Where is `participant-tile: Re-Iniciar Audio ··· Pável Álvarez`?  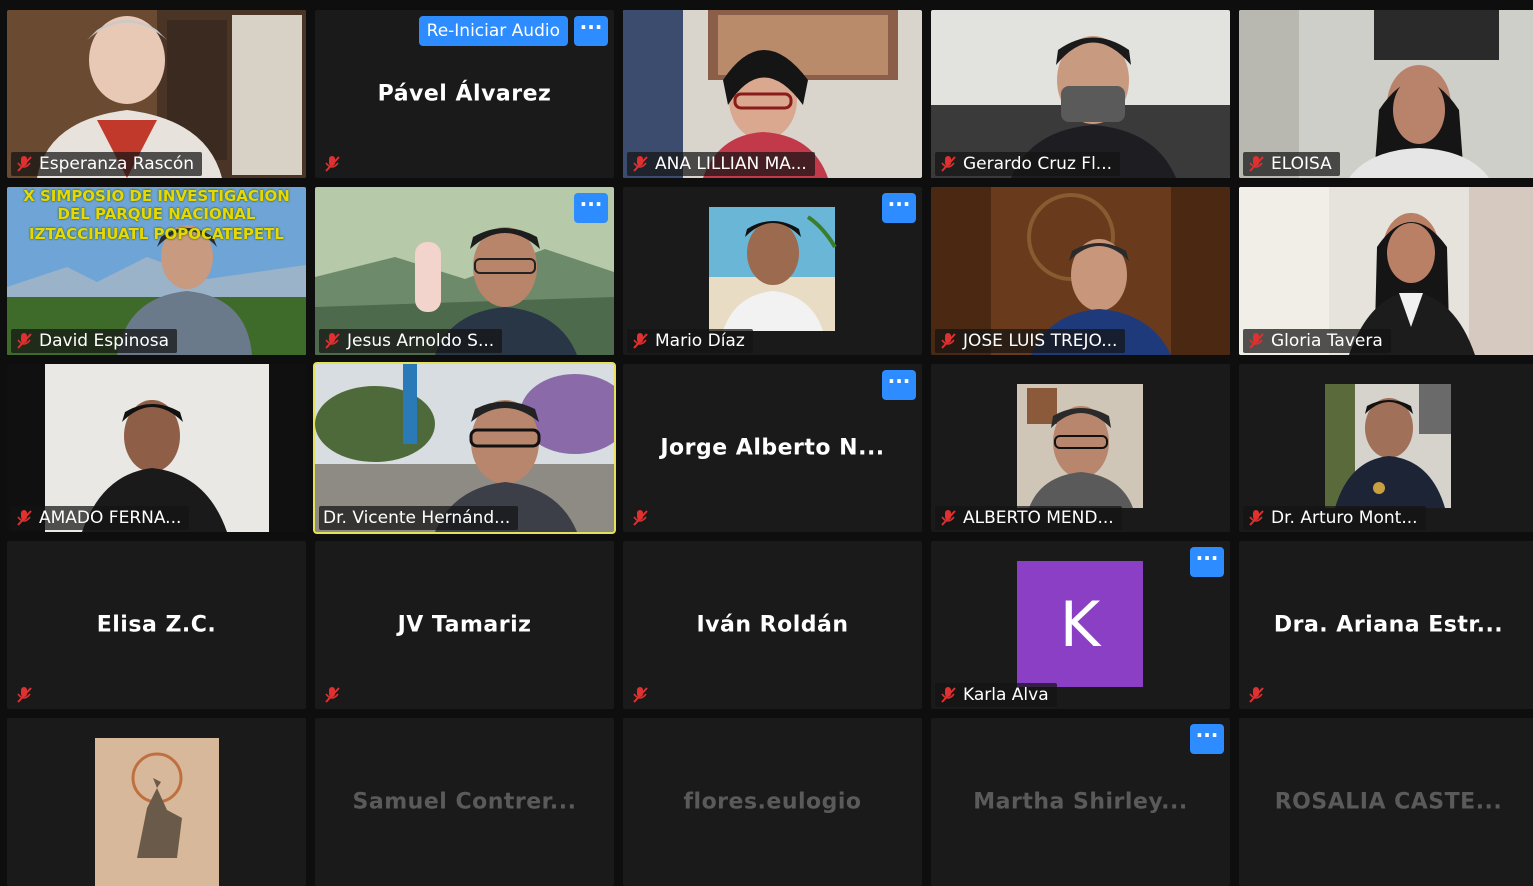
participant-tile: Re-Iniciar Audio ··· Pável Álvarez is located at coordinates (464, 94).